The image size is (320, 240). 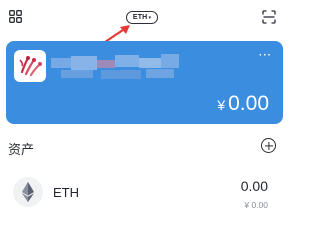 I want to click on asset-symbol: ETH, so click(x=66, y=192).